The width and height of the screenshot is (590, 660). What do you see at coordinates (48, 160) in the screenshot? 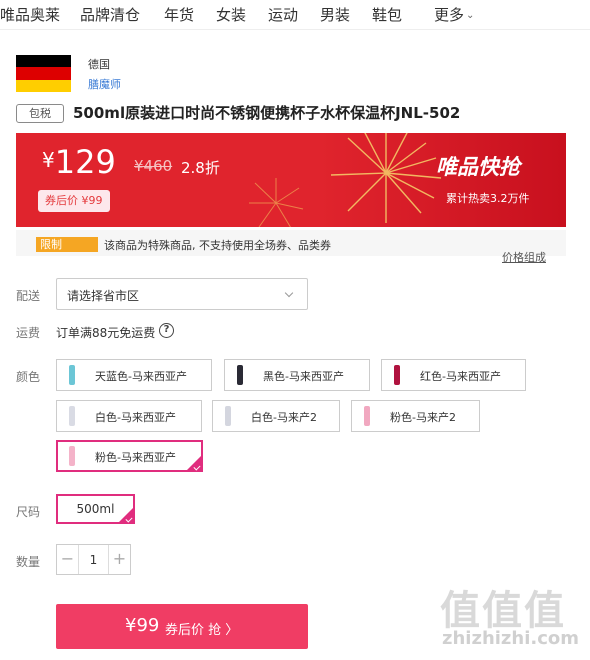
I see `currency-symbol: ¥` at bounding box center [48, 160].